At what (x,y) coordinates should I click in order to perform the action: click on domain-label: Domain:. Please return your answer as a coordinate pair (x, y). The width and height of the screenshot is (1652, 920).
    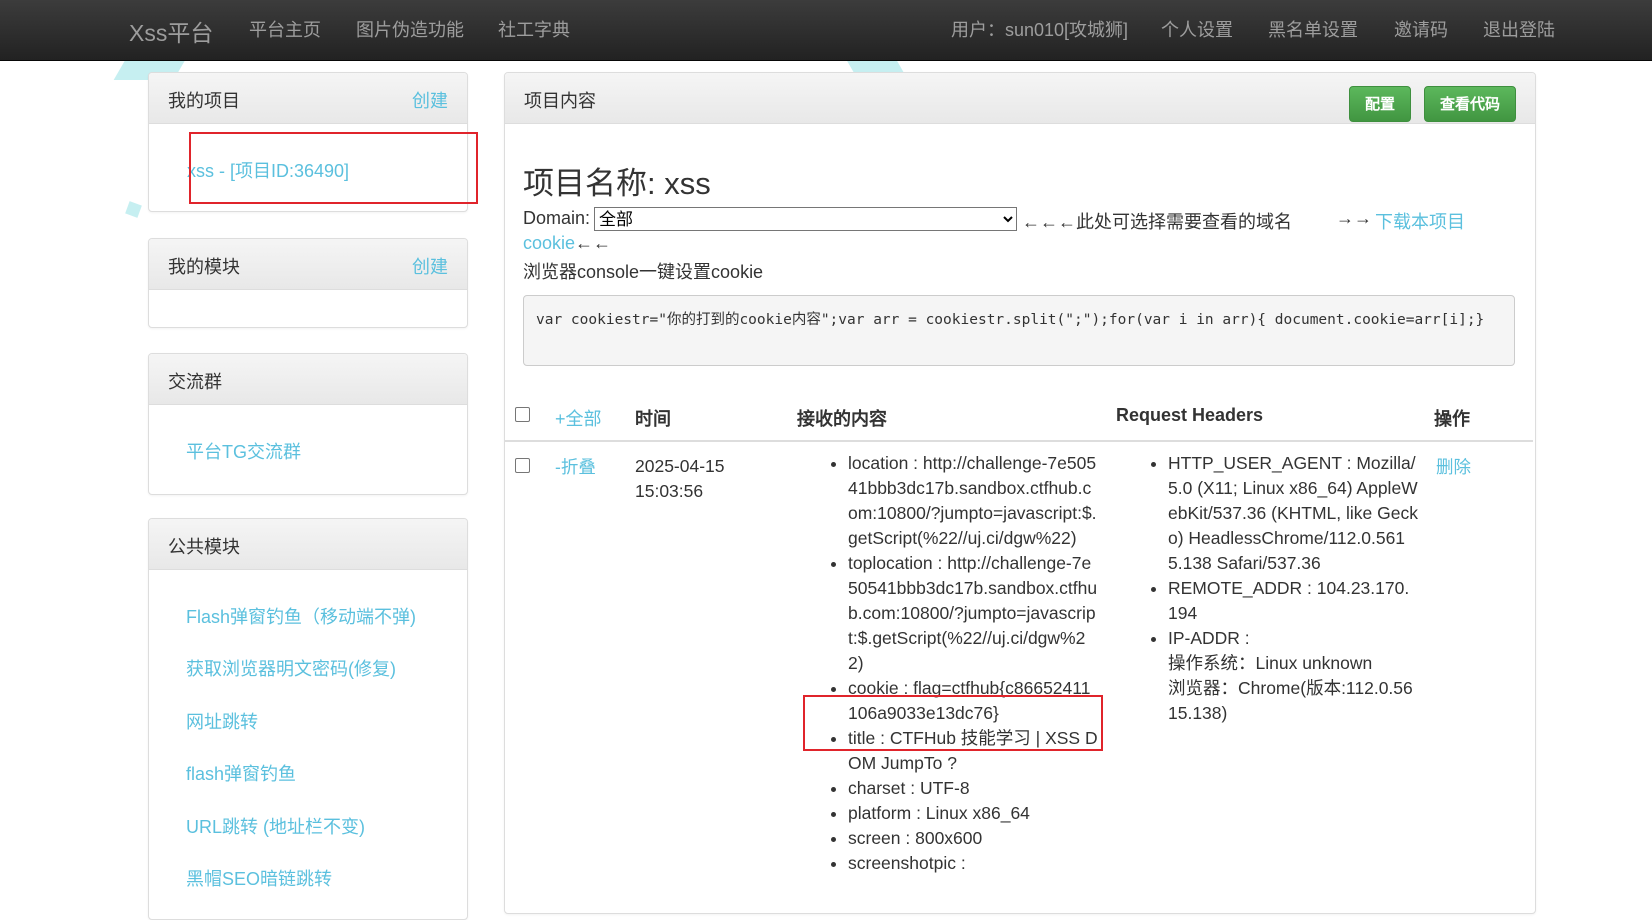
    Looking at the image, I should click on (557, 218).